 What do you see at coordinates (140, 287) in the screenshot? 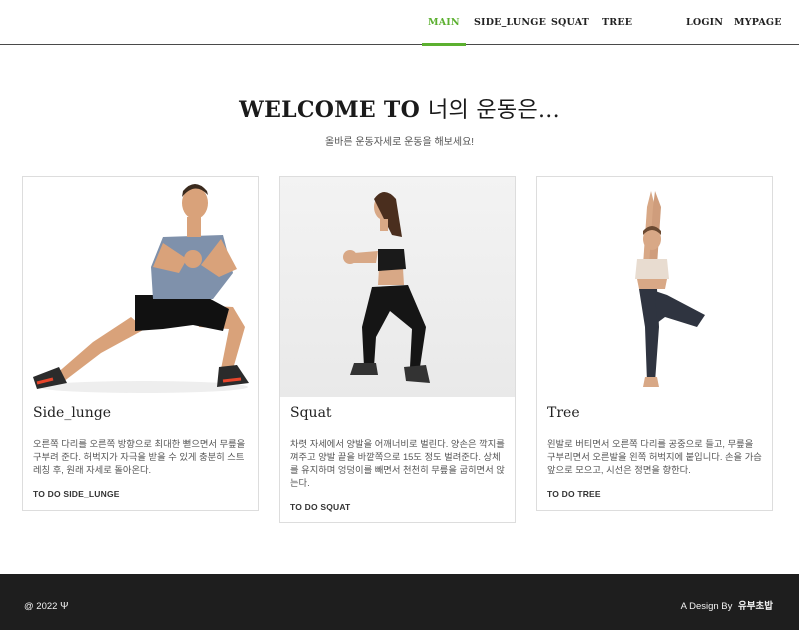
I see `side-lunge-photo` at bounding box center [140, 287].